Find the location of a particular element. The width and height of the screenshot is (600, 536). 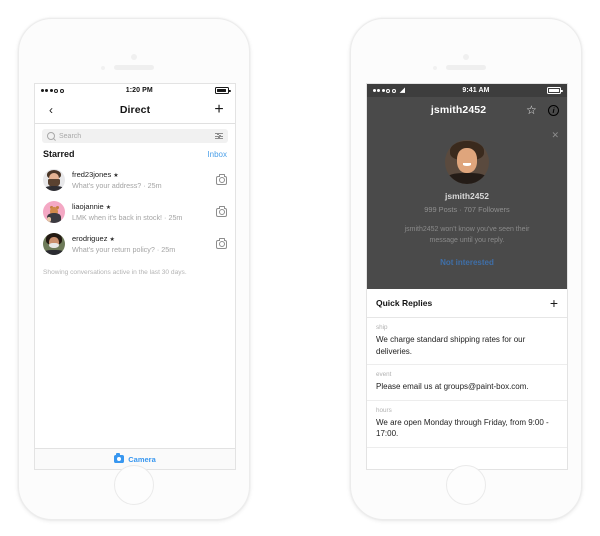

status-signal is located at coordinates (52, 90).